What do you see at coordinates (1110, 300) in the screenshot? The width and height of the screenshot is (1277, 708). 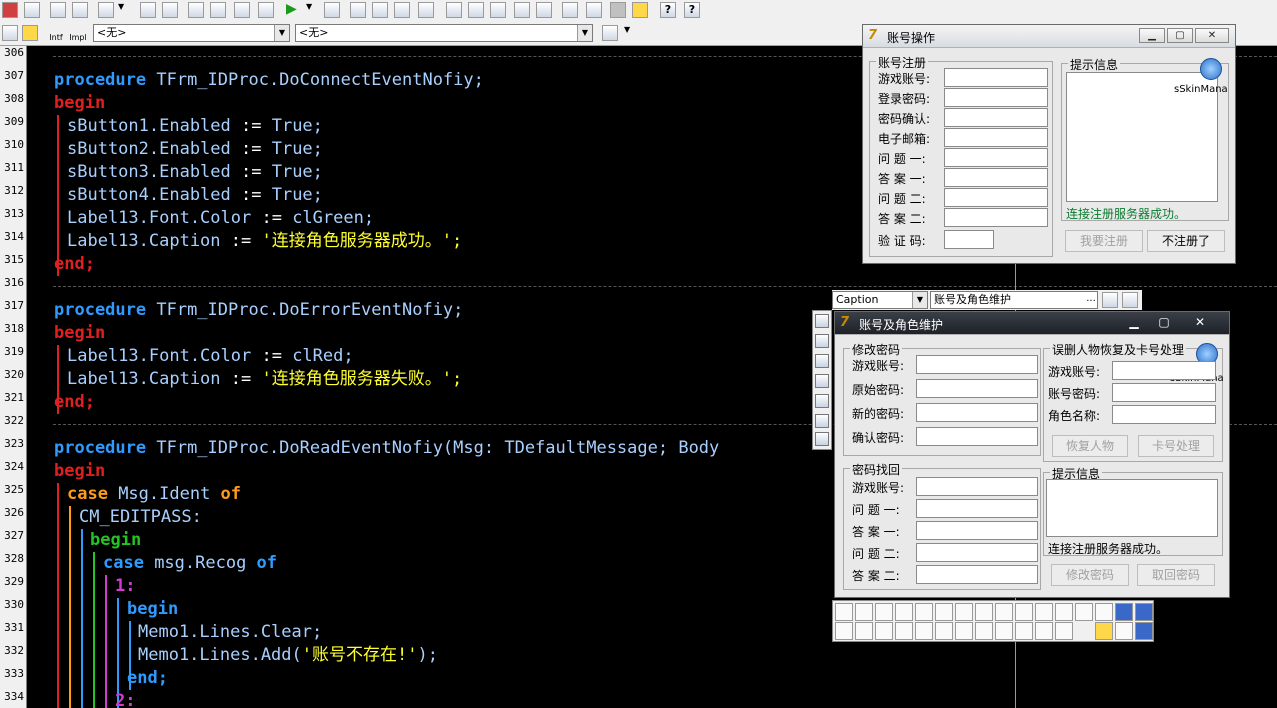 I see `user-icon` at bounding box center [1110, 300].